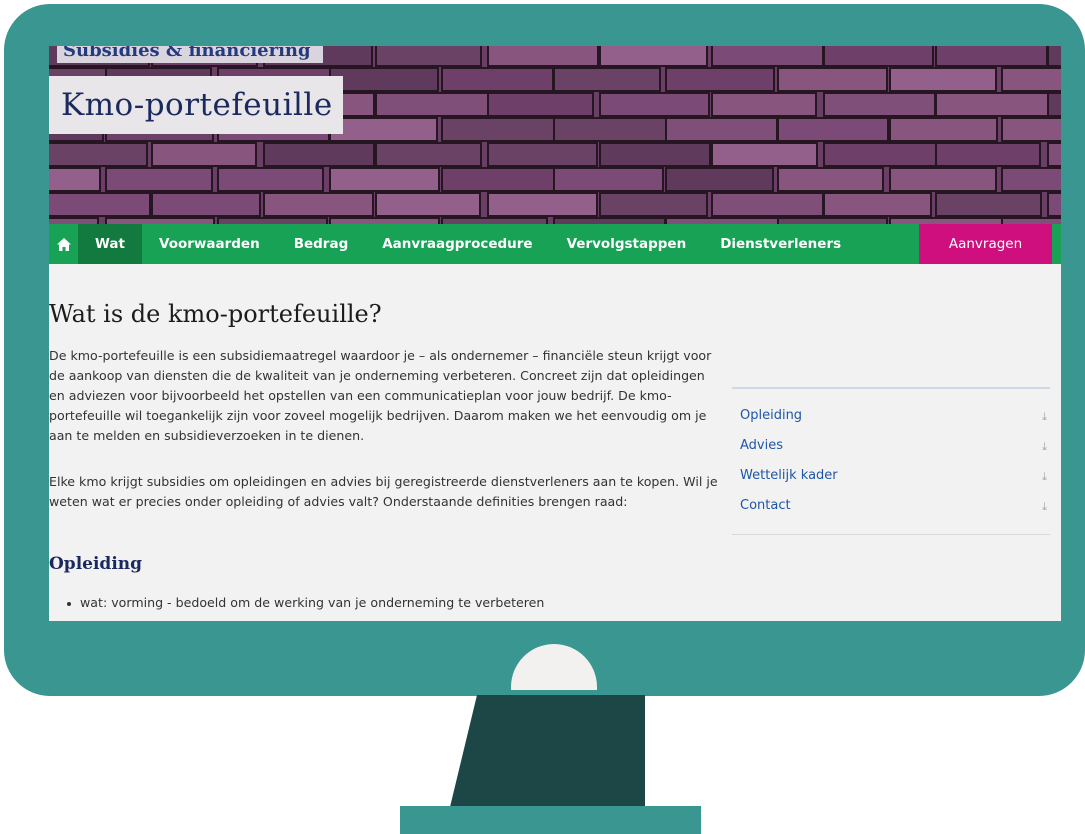 The width and height of the screenshot is (1085, 834). I want to click on home-icon, so click(63, 244).